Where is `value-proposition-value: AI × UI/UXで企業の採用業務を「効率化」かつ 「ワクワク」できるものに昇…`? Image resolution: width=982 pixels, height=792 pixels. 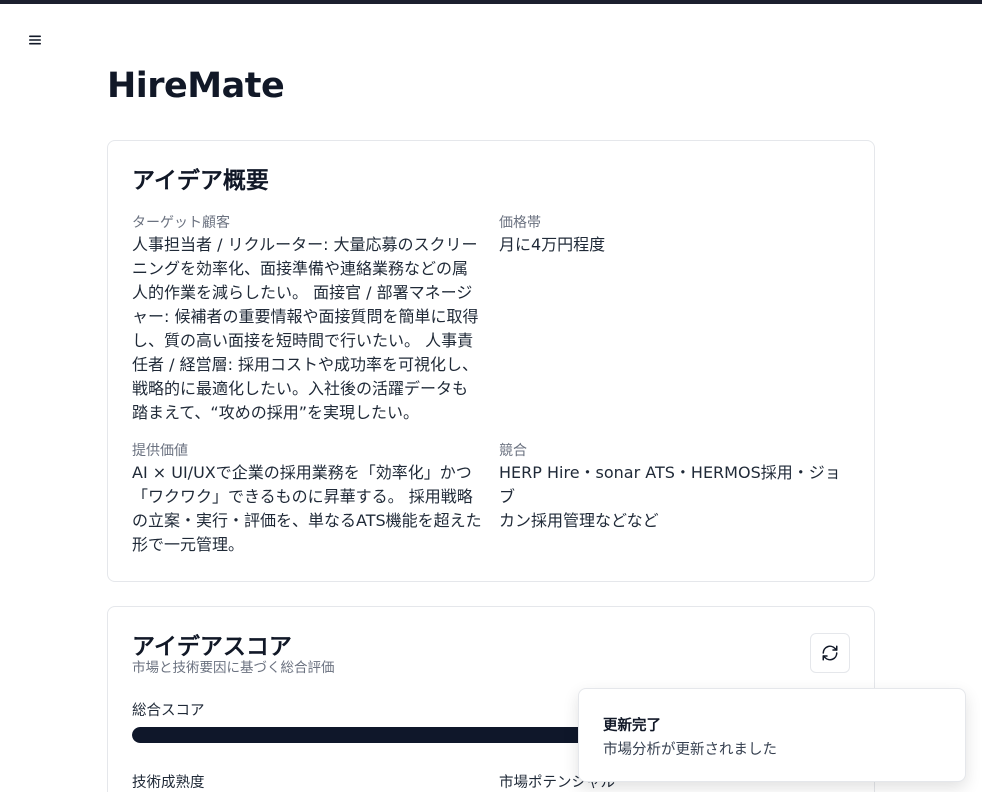 value-proposition-value: AI × UI/UXで企業の採用業務を「効率化」かつ 「ワクワク」できるものに昇… is located at coordinates (308, 509).